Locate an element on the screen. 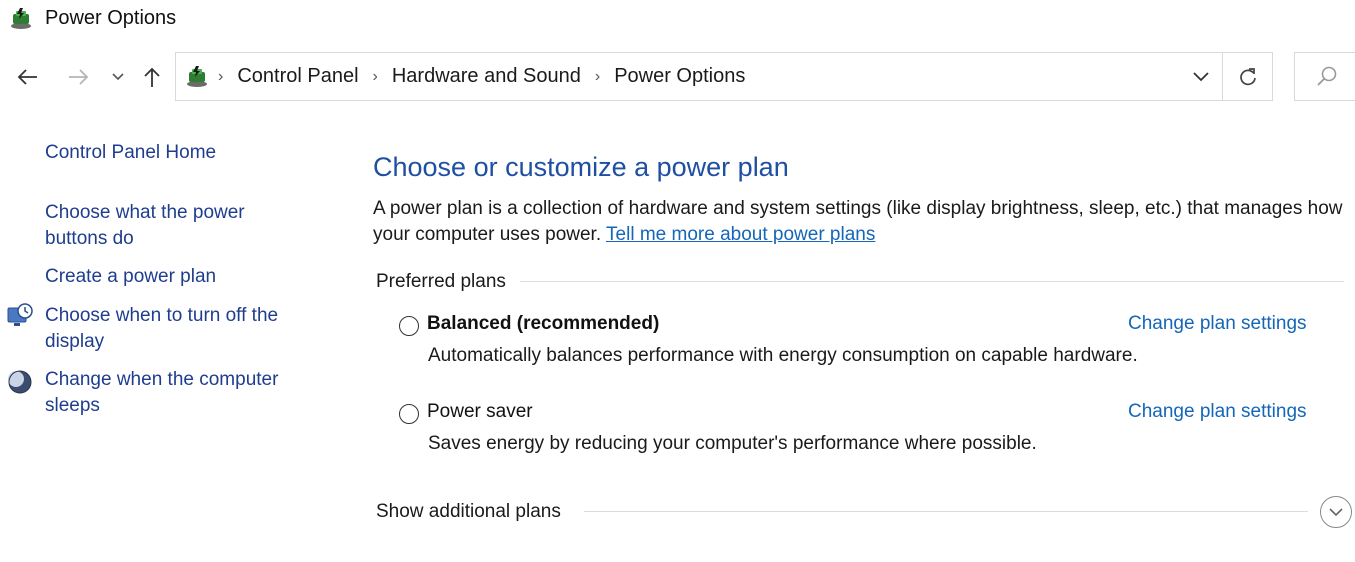  forward-arrow-icon is located at coordinates (79, 77).